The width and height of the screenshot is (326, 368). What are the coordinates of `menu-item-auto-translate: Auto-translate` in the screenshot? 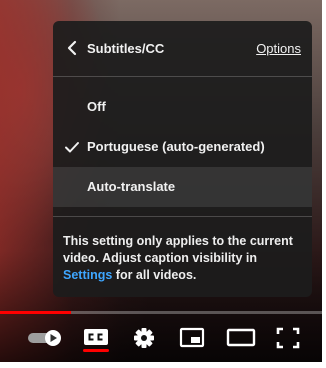 It's located at (182, 187).